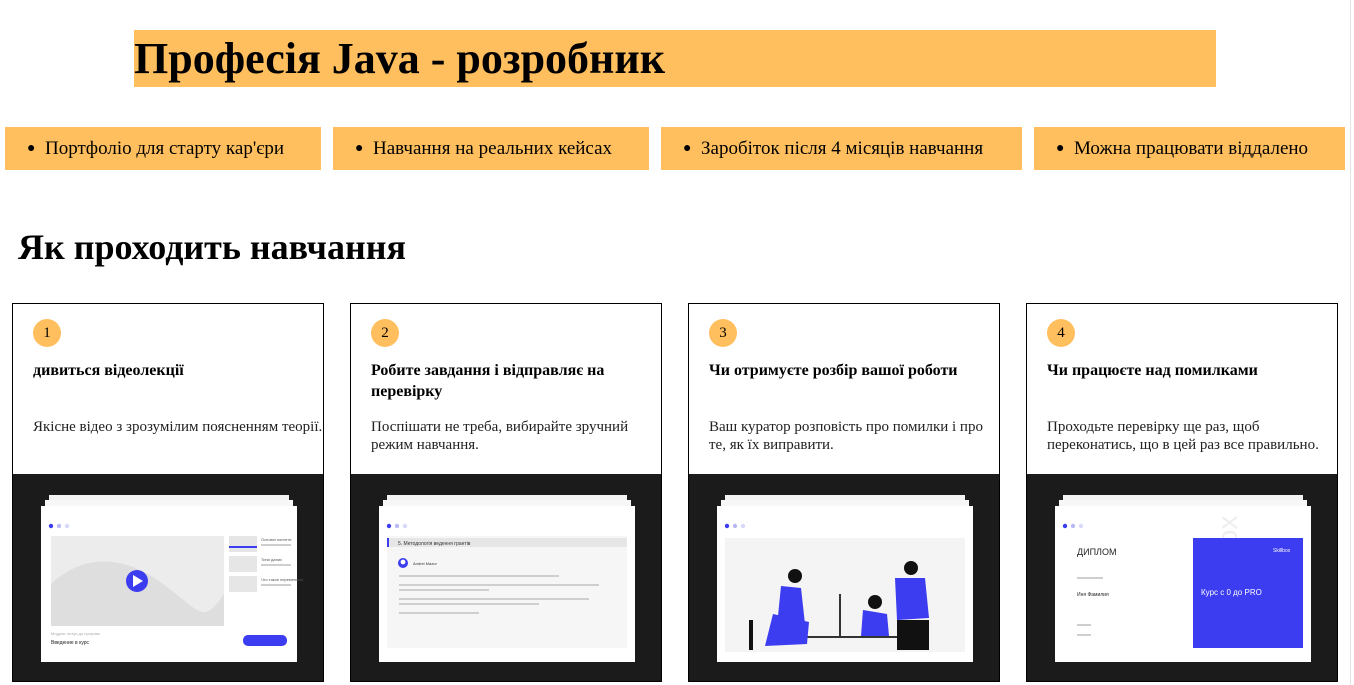  Describe the element at coordinates (282, 579) in the screenshot. I see `preview-item-3: Что такое переменные` at that location.